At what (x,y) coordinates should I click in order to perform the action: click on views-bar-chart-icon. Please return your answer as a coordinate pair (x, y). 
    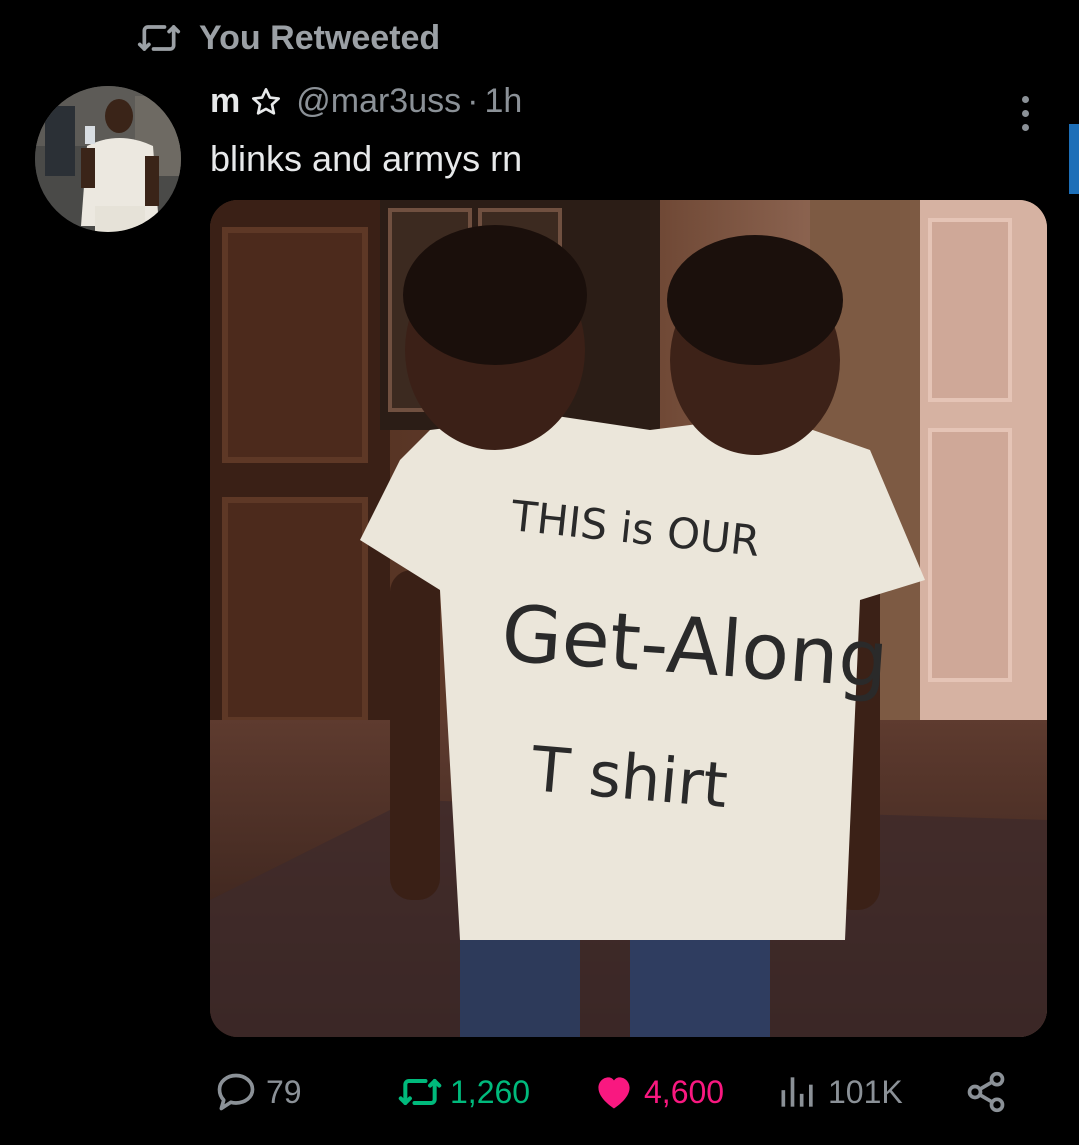
    Looking at the image, I should click on (797, 1092).